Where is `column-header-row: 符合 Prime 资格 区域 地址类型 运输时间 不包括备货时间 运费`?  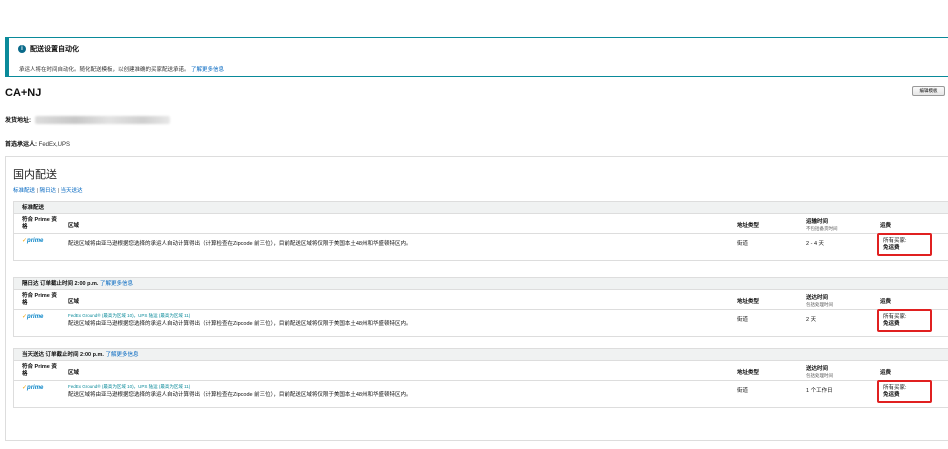
column-header-row: 符合 Prime 资格 区域 地址类型 运输时间 不包括备货时间 运费 is located at coordinates (481, 224).